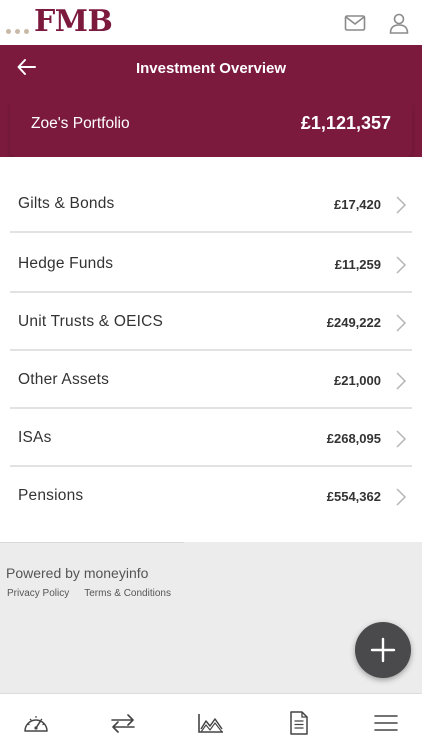  I want to click on list-item-value: £17,420, so click(357, 204).